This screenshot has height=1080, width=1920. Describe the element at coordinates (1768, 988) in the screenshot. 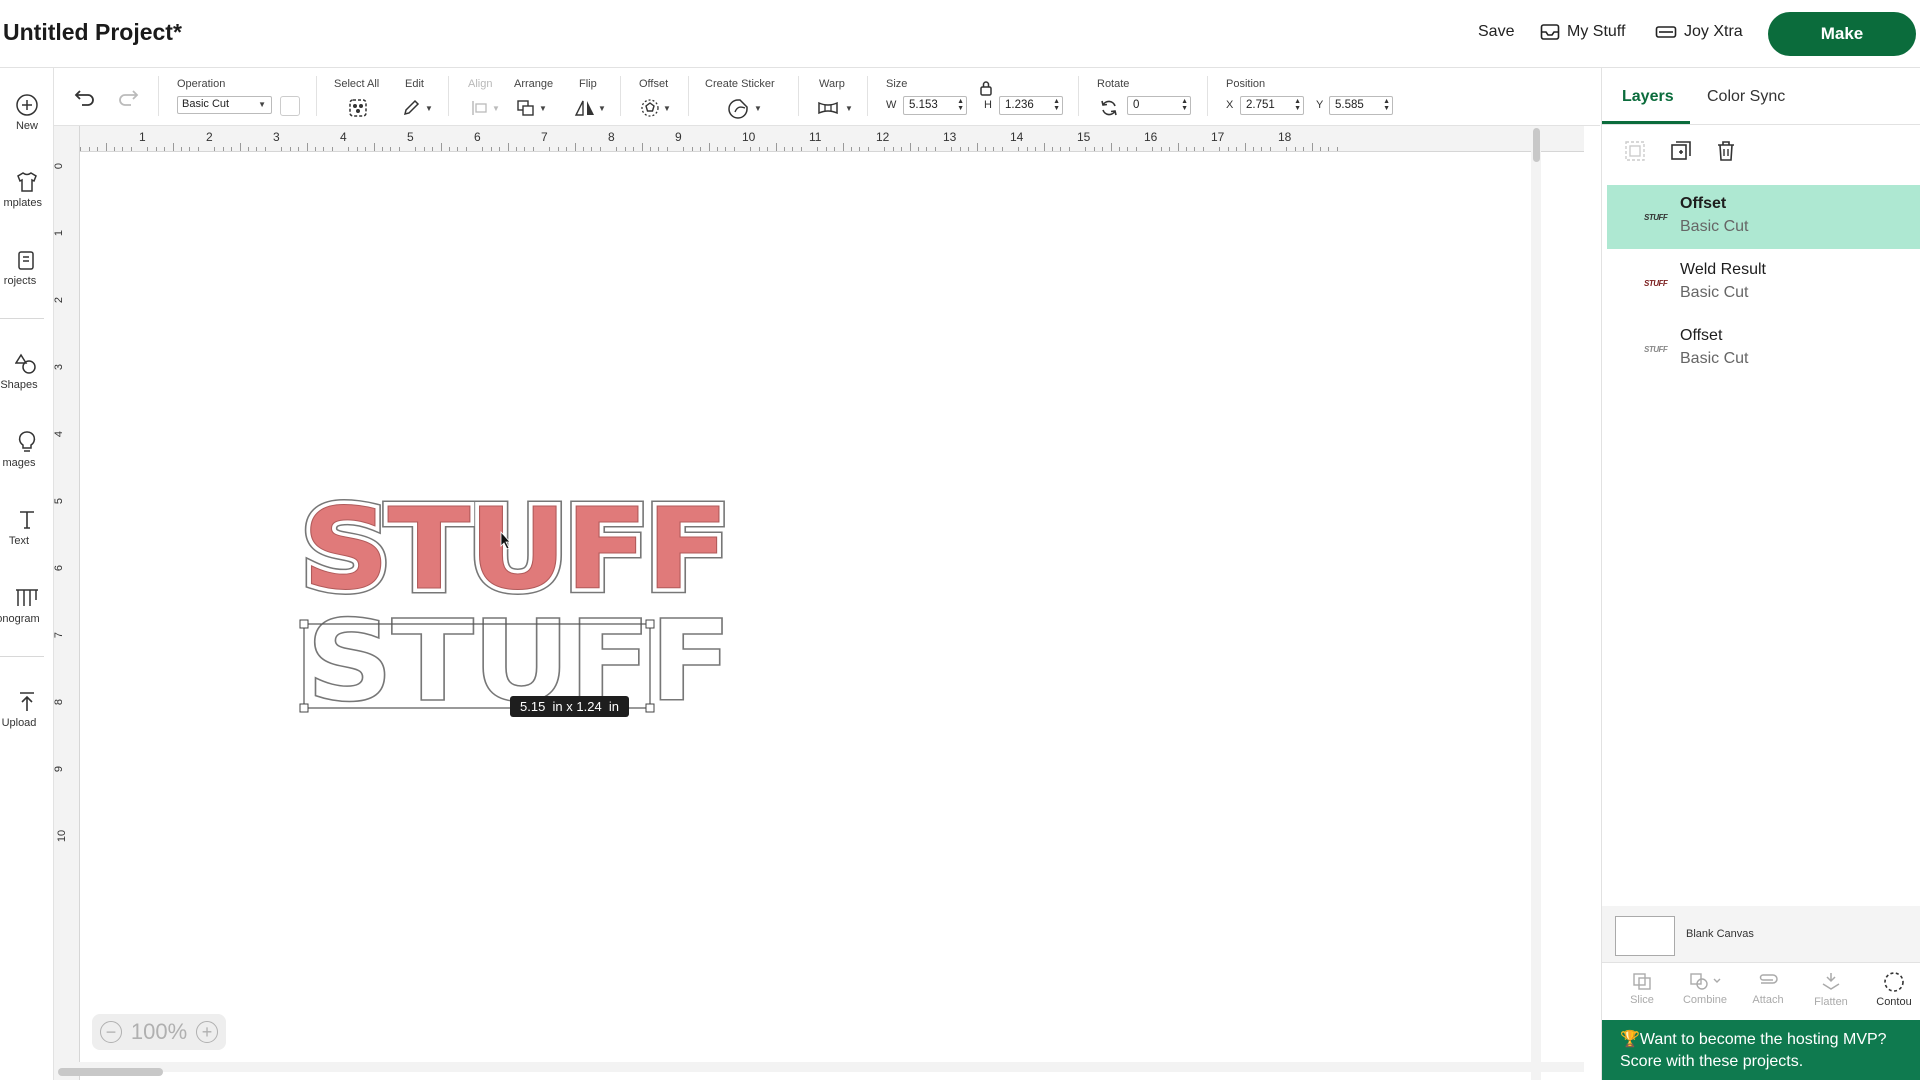

I see `attach-button: Attach` at that location.